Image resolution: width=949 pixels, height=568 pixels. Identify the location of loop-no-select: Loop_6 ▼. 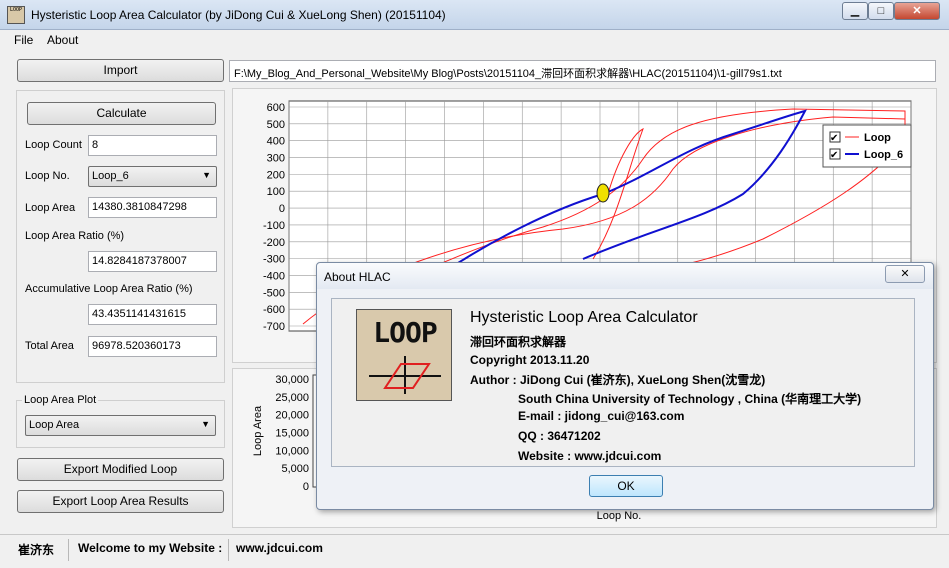
(152, 176).